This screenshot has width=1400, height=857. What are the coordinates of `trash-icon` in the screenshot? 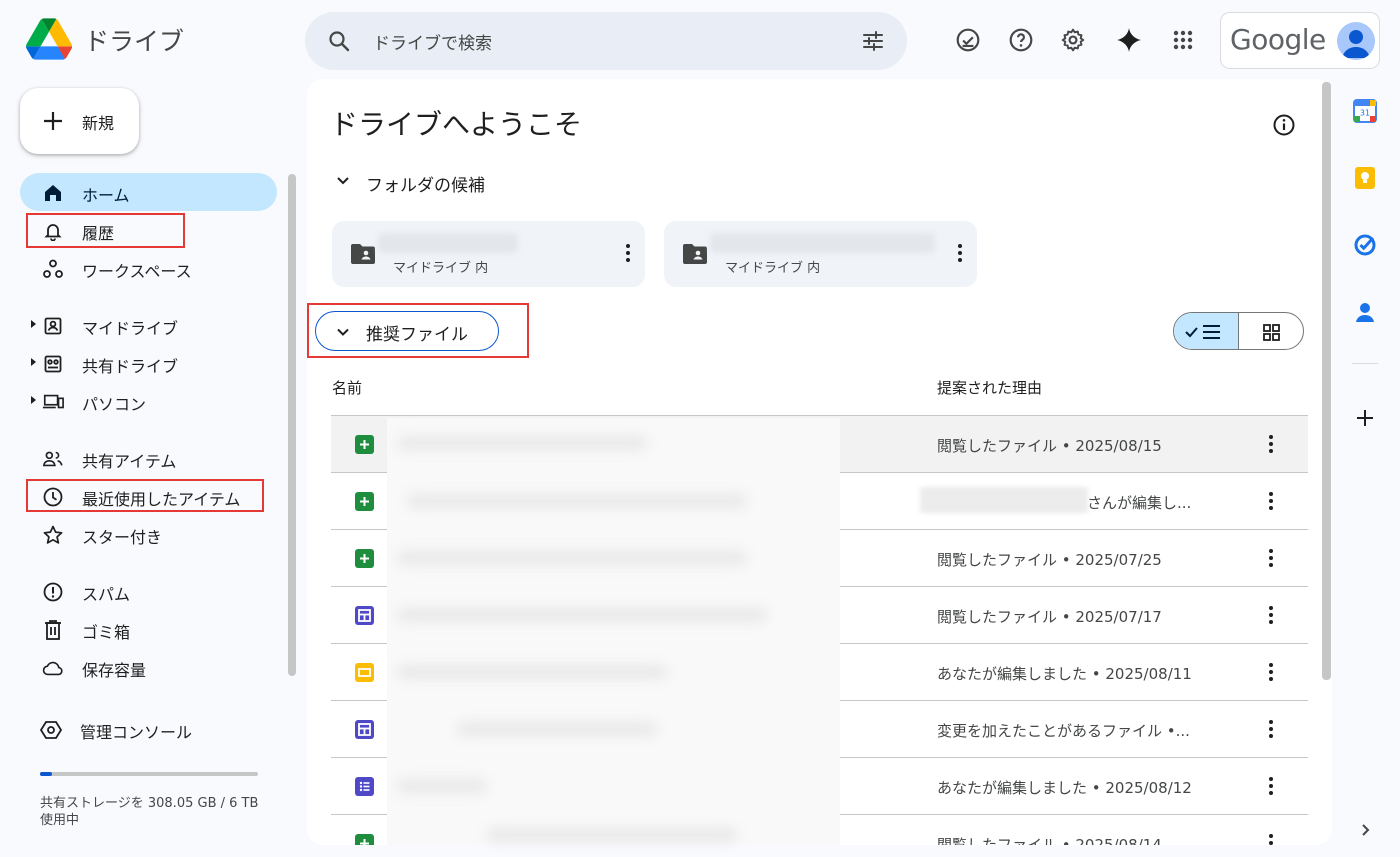 It's located at (53, 630).